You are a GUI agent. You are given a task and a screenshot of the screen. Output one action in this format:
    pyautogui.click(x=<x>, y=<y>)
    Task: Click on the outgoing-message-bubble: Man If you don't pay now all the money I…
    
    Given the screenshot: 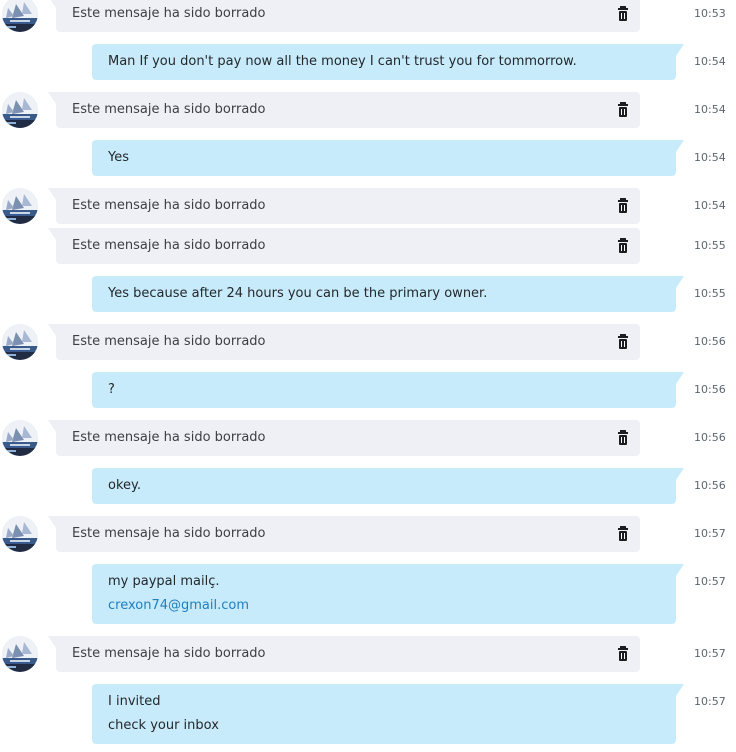 What is the action you would take?
    pyautogui.click(x=388, y=62)
    